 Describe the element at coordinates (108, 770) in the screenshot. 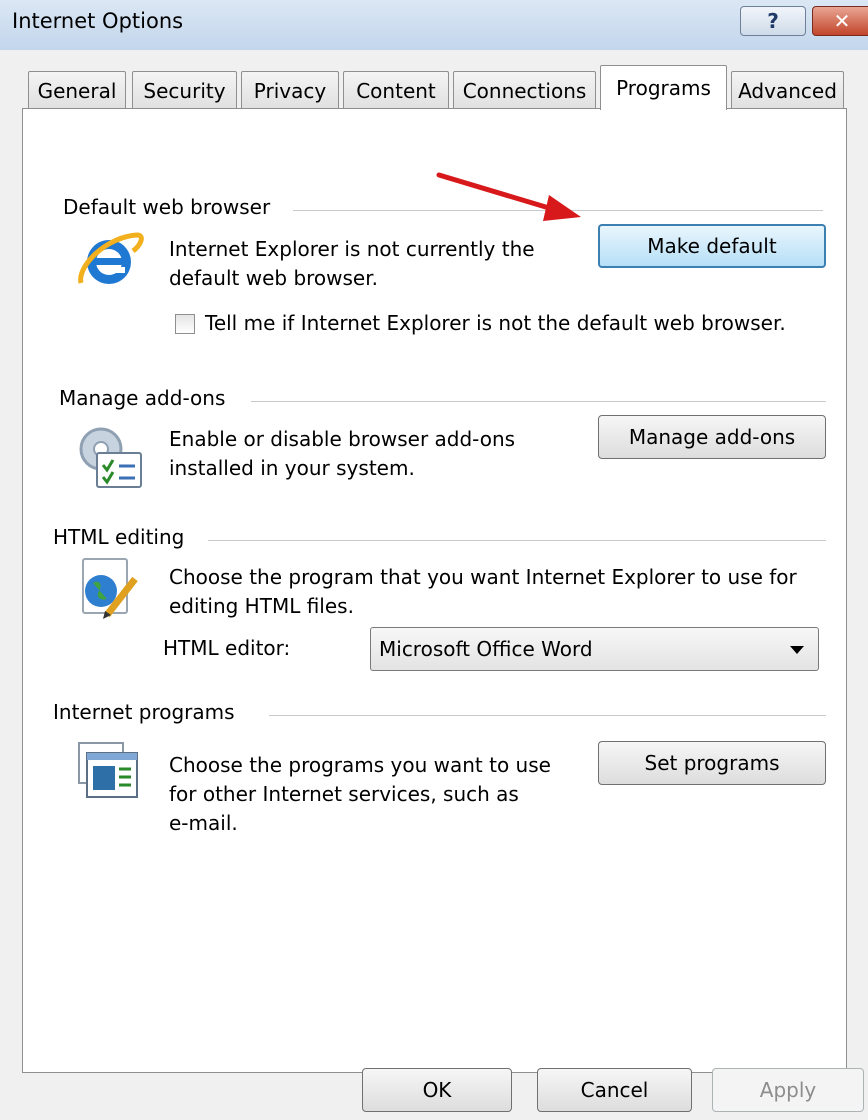

I see `programs-window-icon` at that location.